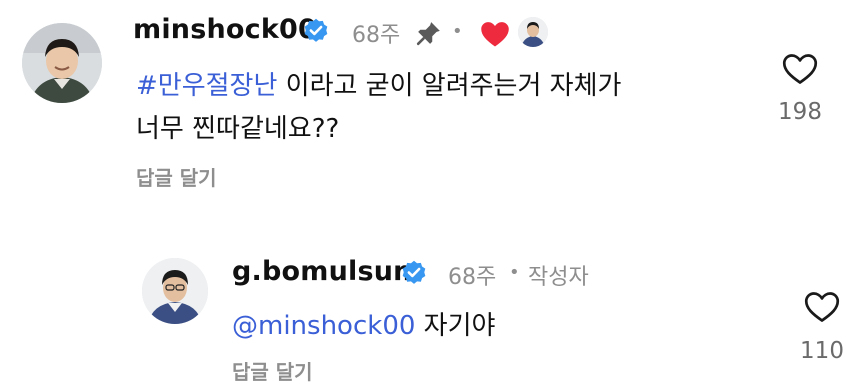 The image size is (866, 385). Describe the element at coordinates (472, 277) in the screenshot. I see `reply-time: 68주` at that location.